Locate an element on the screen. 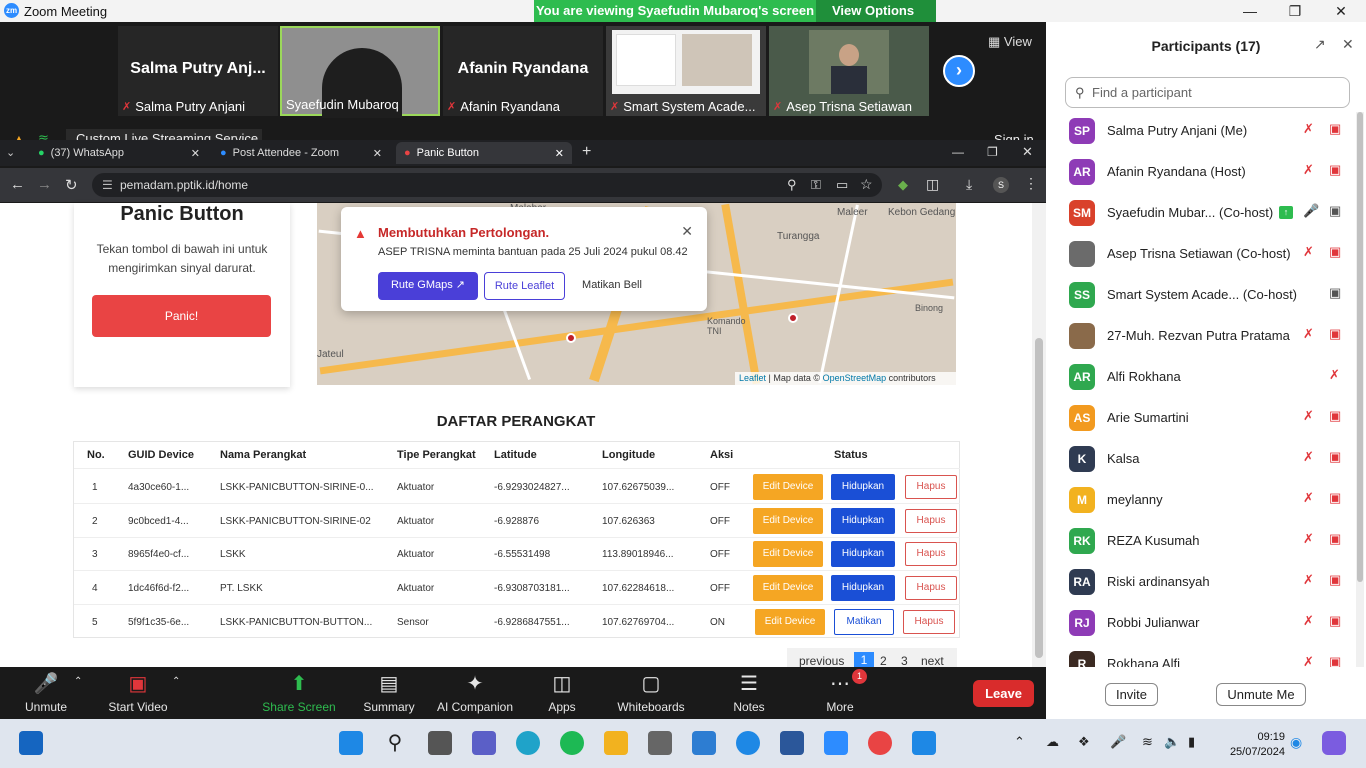 This screenshot has width=1366, height=768. reload-icon: ↻ is located at coordinates (71, 185).